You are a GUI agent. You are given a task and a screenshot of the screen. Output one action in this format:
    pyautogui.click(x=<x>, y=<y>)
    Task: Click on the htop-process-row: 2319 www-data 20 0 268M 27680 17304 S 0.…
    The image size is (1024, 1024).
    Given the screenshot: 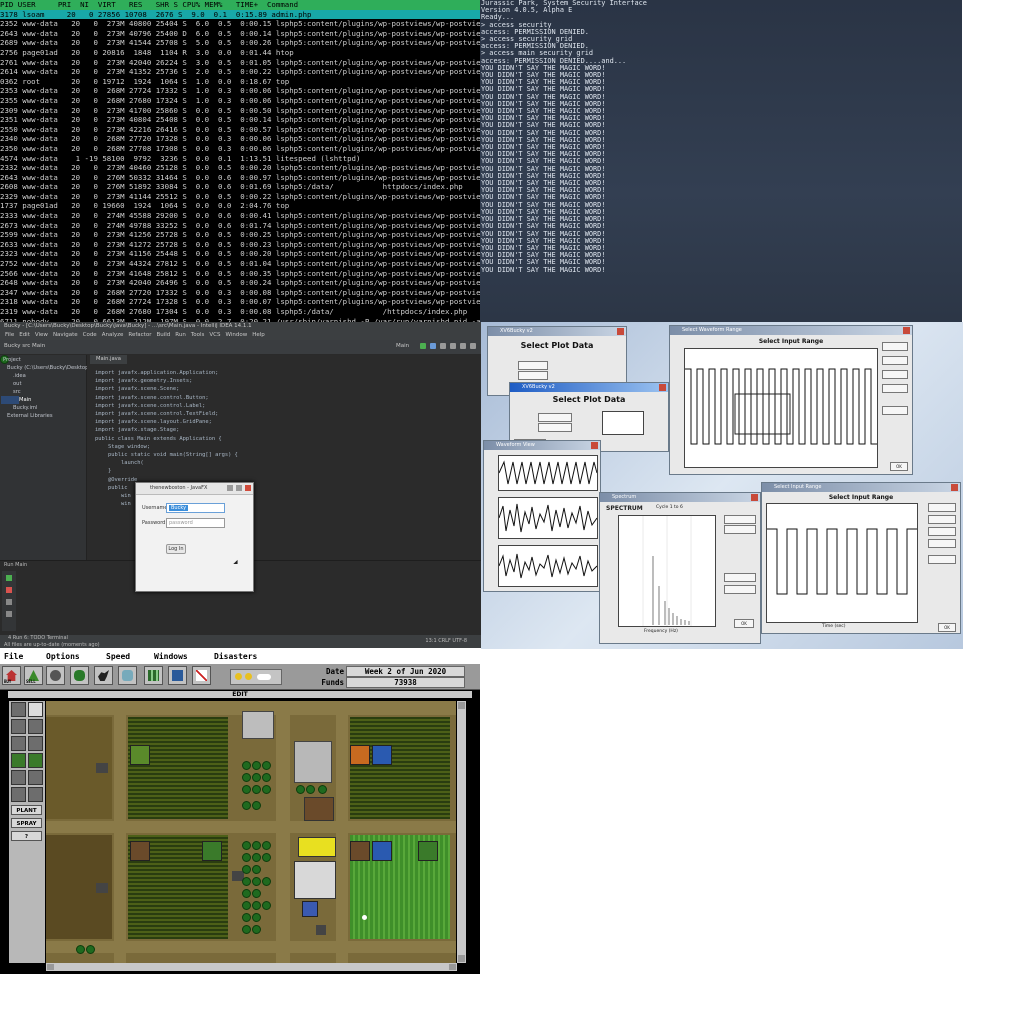 What is the action you would take?
    pyautogui.click(x=240, y=312)
    